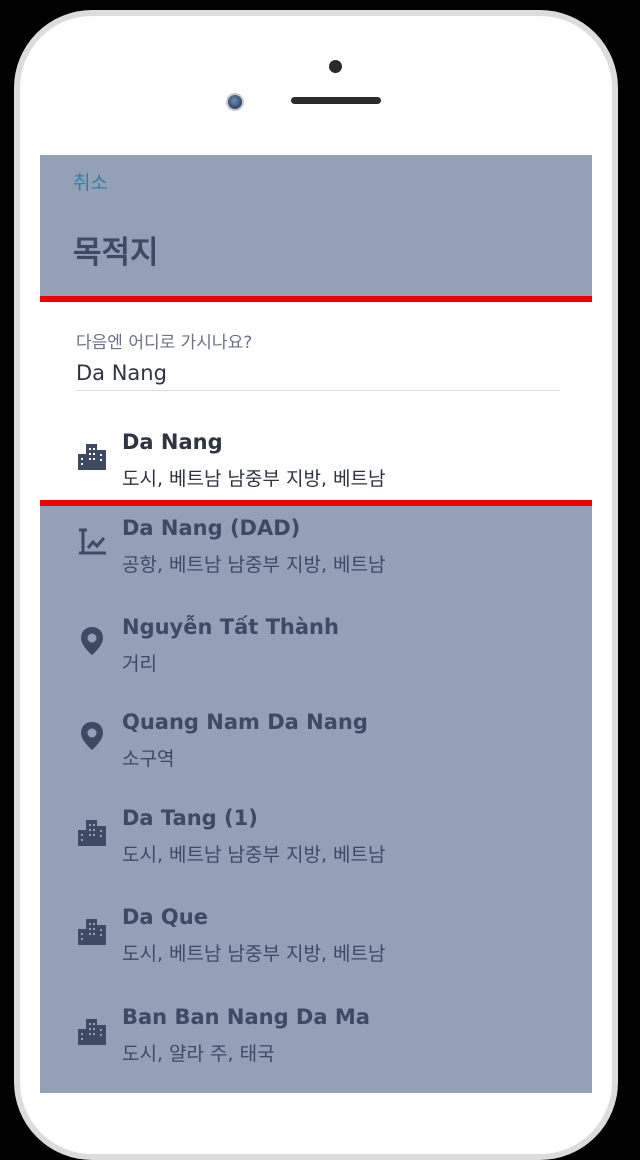 The image size is (640, 1160). I want to click on result-item-da-que: Da Que 도시, 베트남 남중부 지방, 베트남, so click(316, 950).